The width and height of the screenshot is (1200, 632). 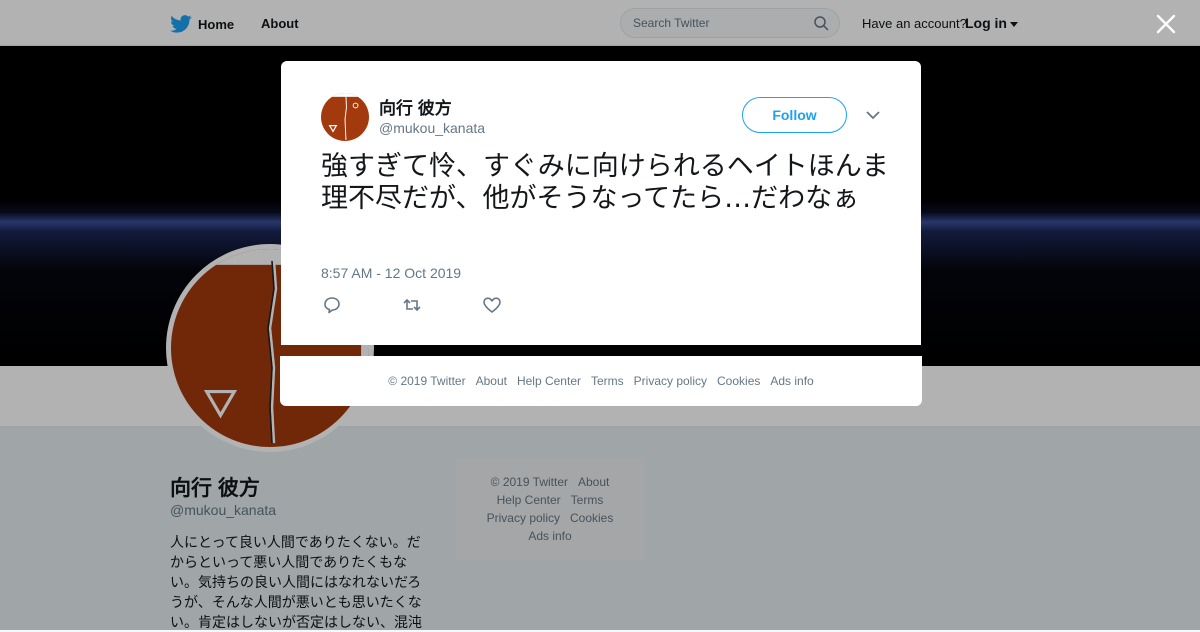 I want to click on footer-cookies-link: Cookies, so click(x=738, y=381).